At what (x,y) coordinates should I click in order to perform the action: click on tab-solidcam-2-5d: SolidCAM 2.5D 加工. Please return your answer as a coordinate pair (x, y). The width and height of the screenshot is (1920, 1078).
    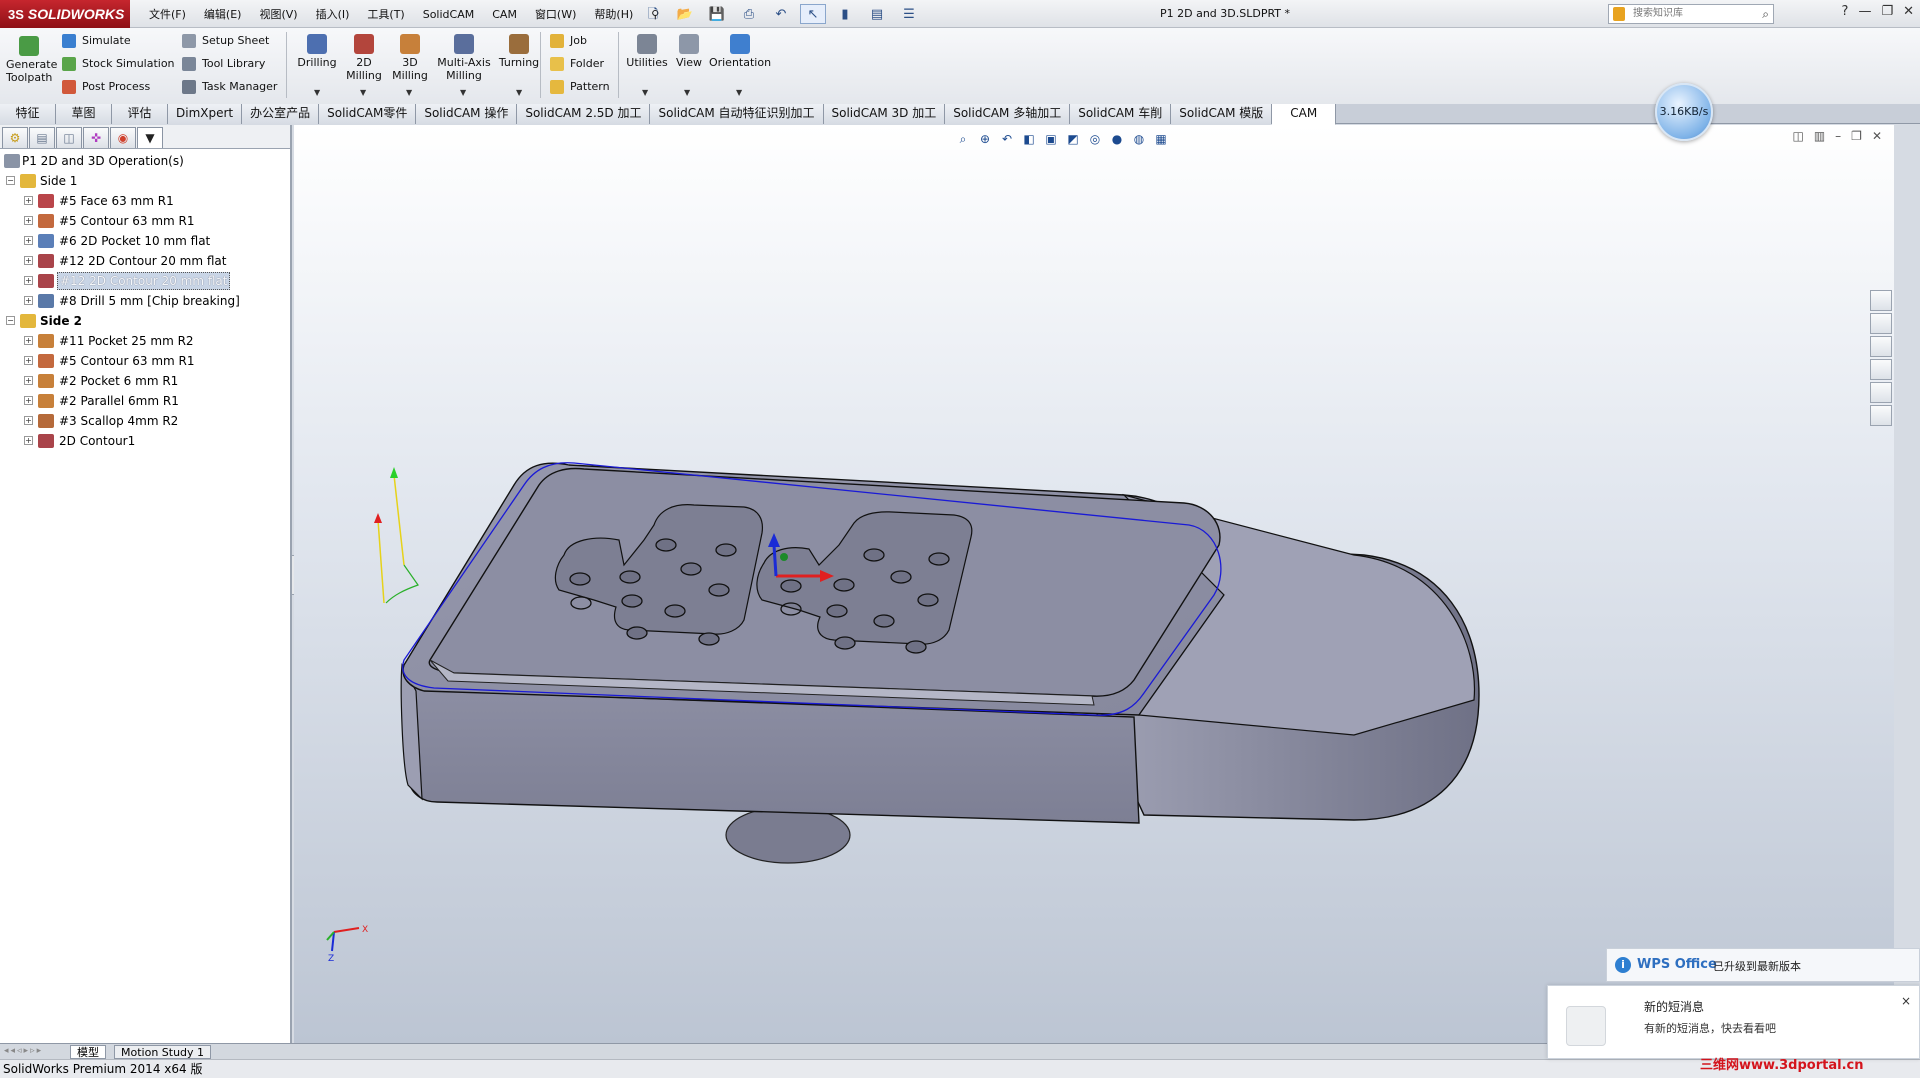
    Looking at the image, I should click on (584, 114).